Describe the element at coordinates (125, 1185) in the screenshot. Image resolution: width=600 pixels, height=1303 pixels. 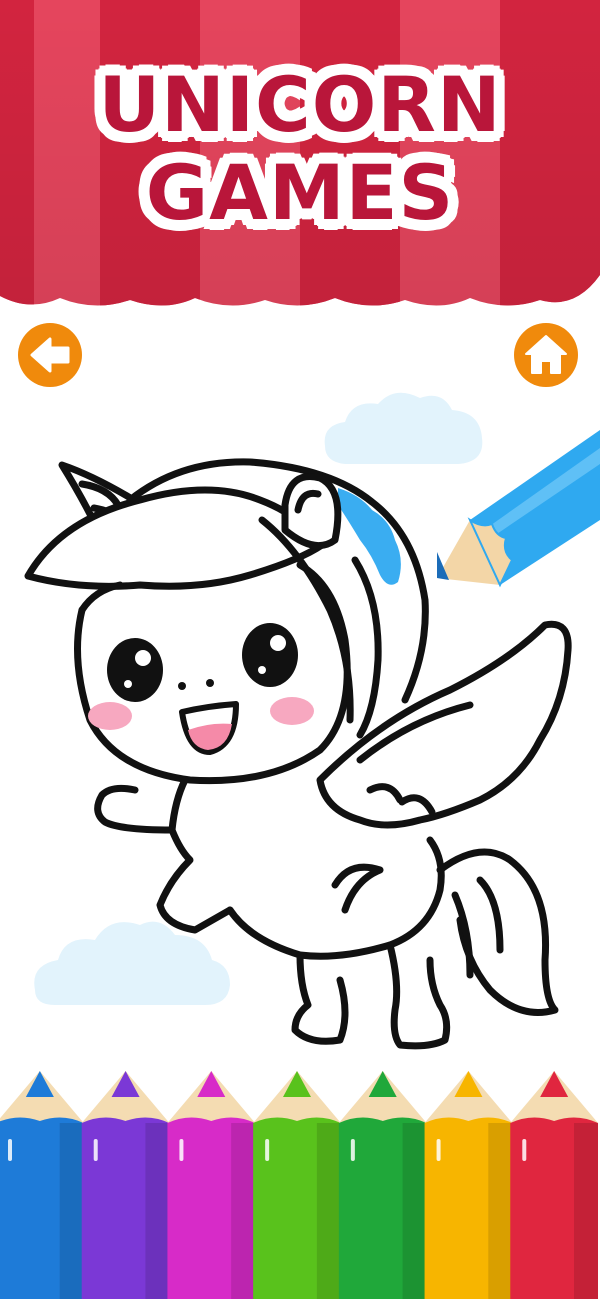
I see `pencil-purple` at that location.